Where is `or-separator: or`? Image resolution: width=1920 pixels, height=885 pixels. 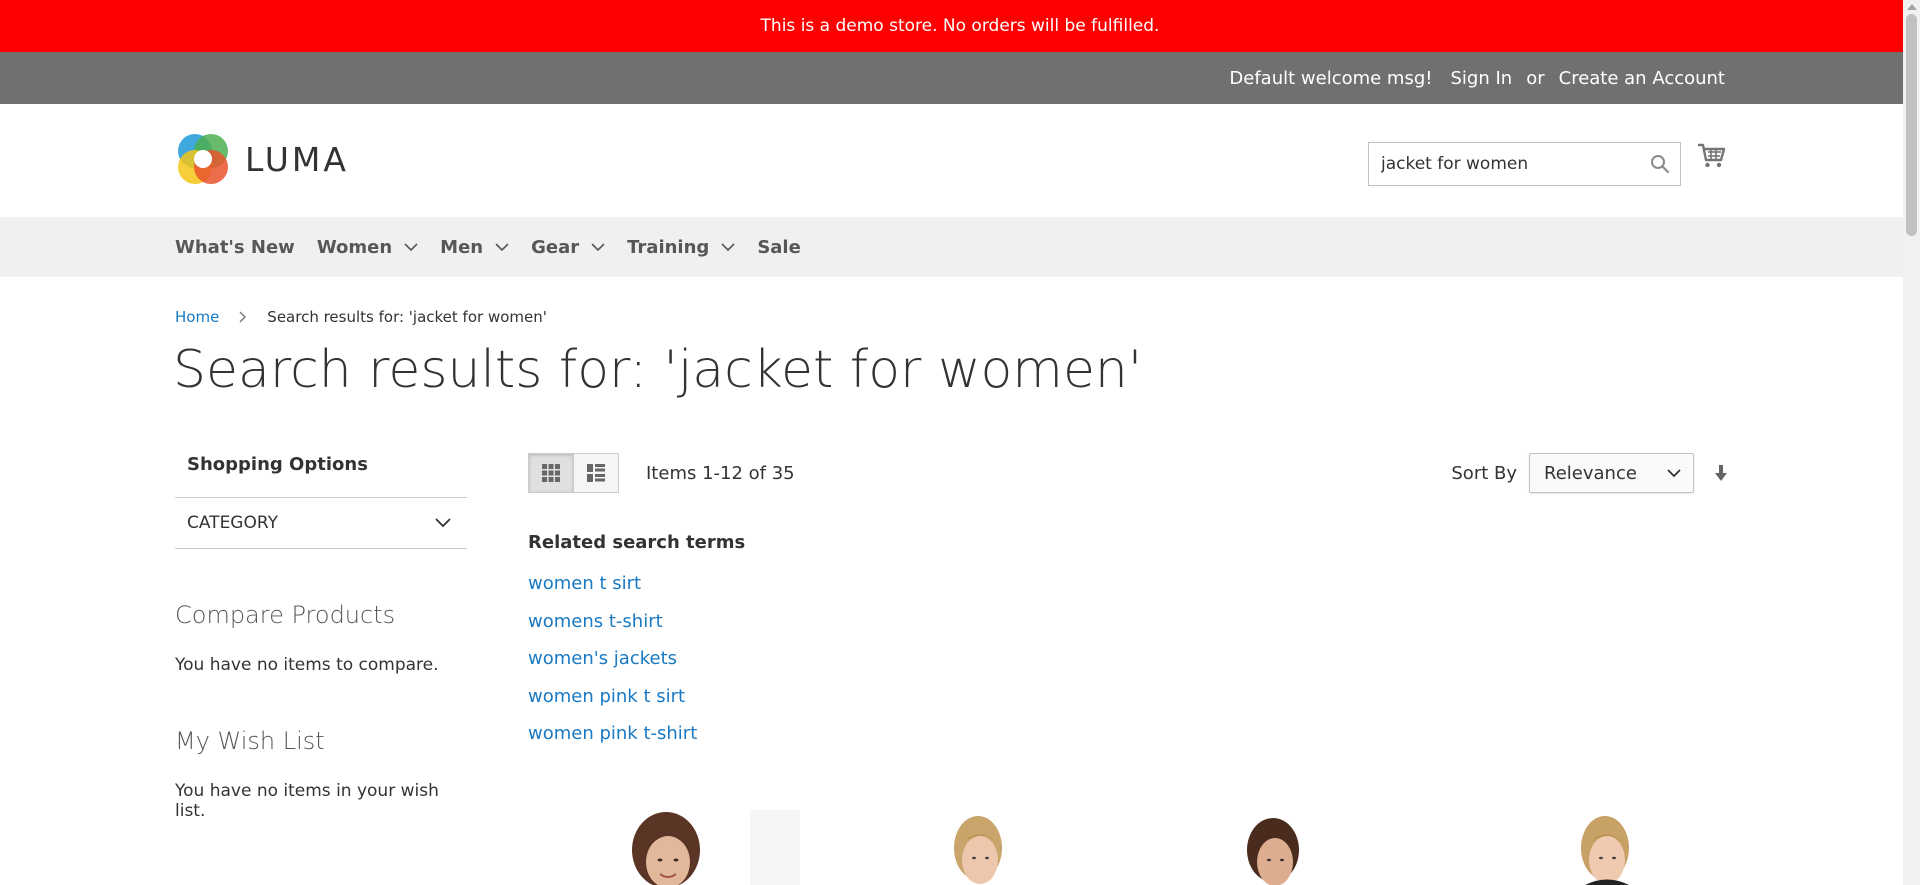 or-separator: or is located at coordinates (1535, 78).